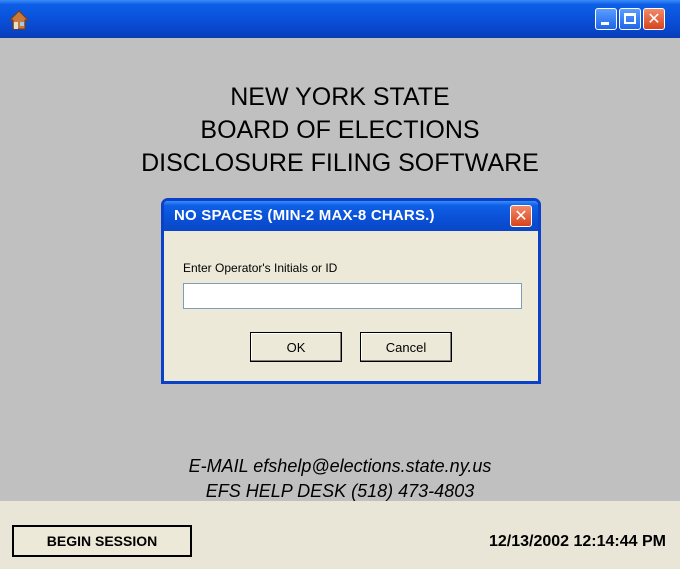 The height and width of the screenshot is (569, 680). What do you see at coordinates (340, 97) in the screenshot?
I see `heading-line-1: NEW YORK STATE` at bounding box center [340, 97].